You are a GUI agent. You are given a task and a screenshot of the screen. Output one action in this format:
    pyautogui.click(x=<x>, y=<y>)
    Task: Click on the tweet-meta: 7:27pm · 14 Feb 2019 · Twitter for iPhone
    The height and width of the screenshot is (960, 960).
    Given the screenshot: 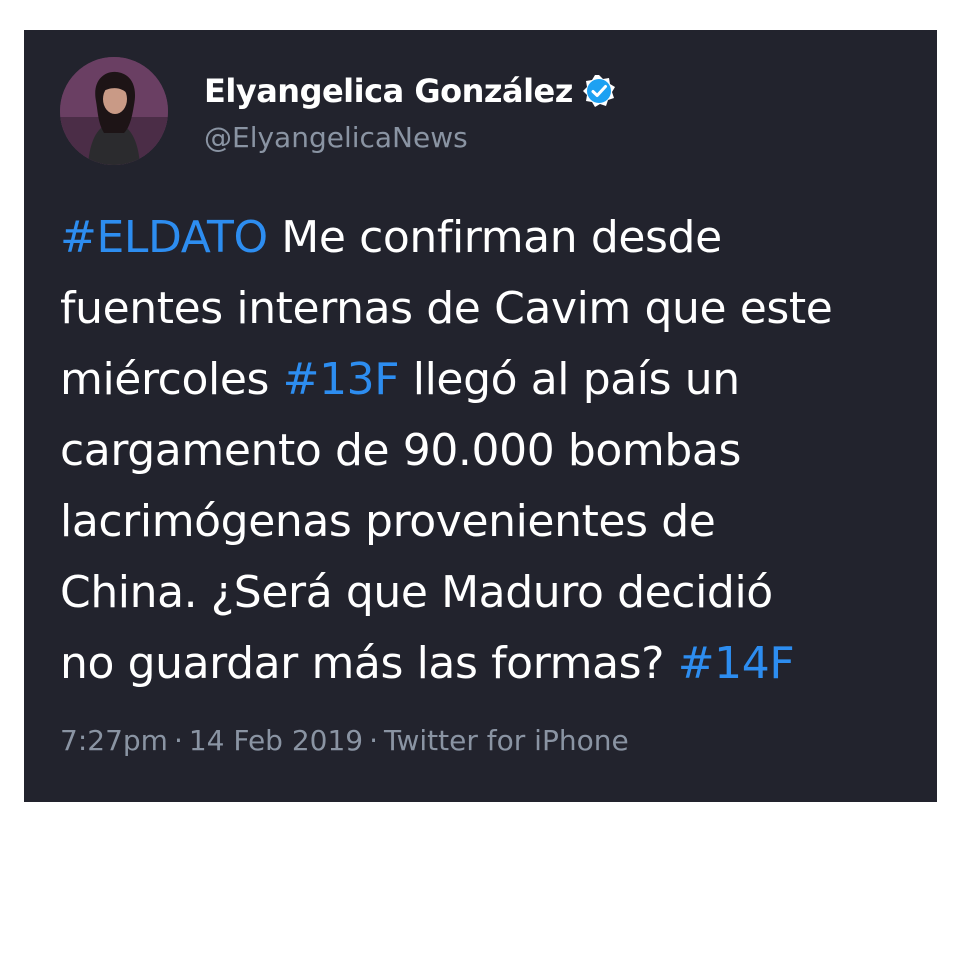 What is the action you would take?
    pyautogui.click(x=344, y=740)
    